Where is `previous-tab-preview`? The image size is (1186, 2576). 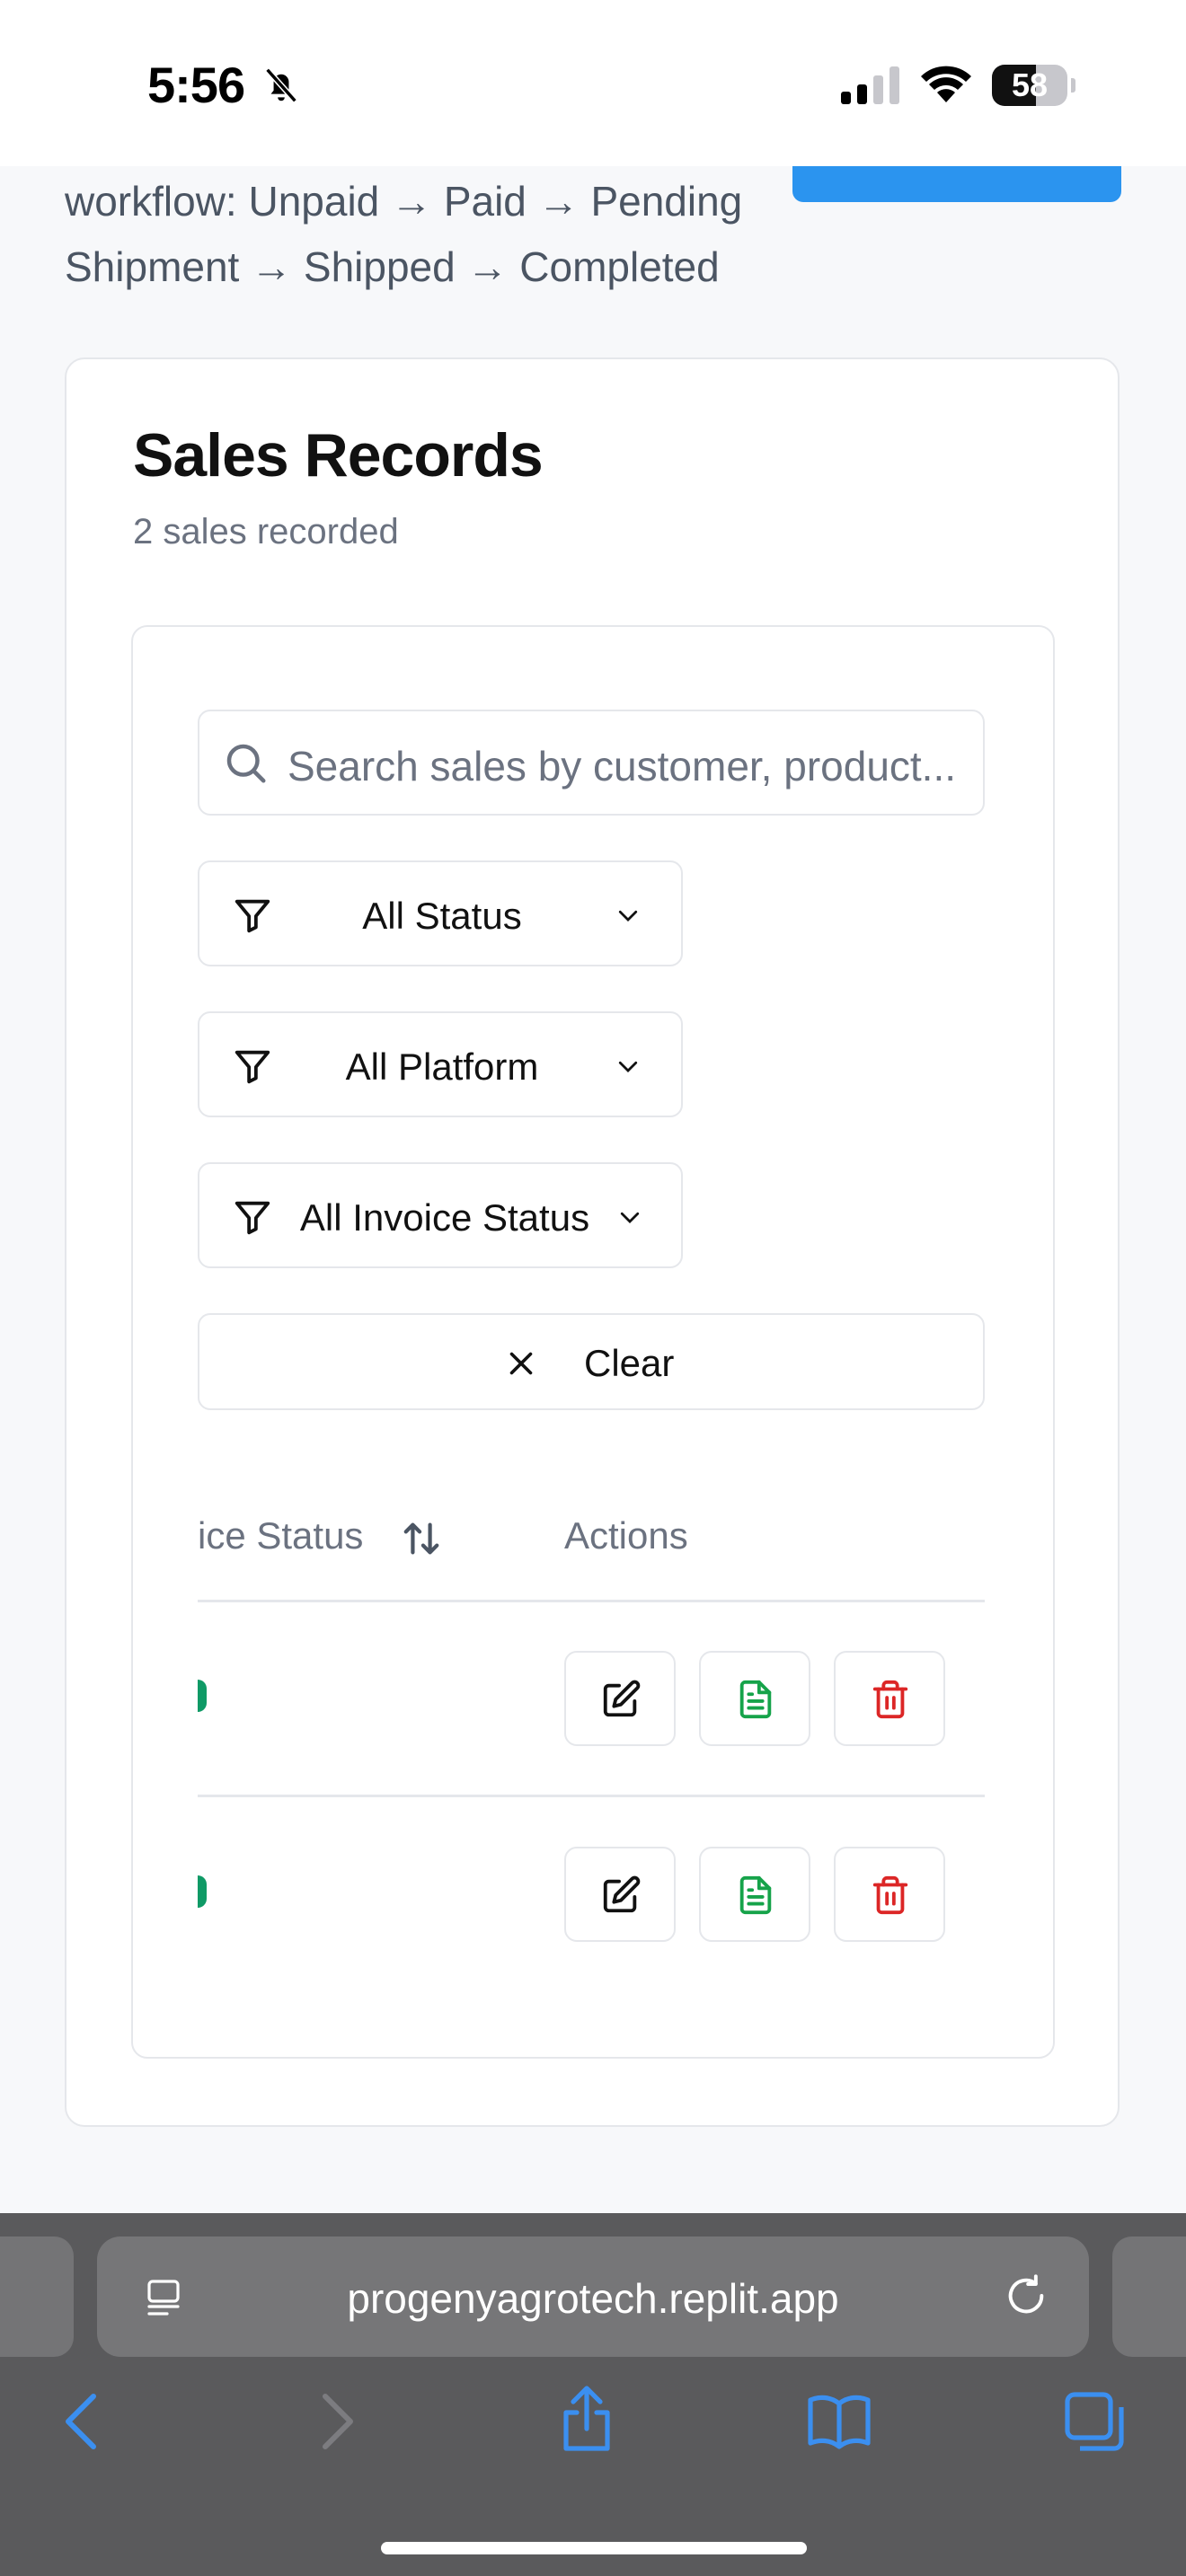 previous-tab-preview is located at coordinates (37, 2296).